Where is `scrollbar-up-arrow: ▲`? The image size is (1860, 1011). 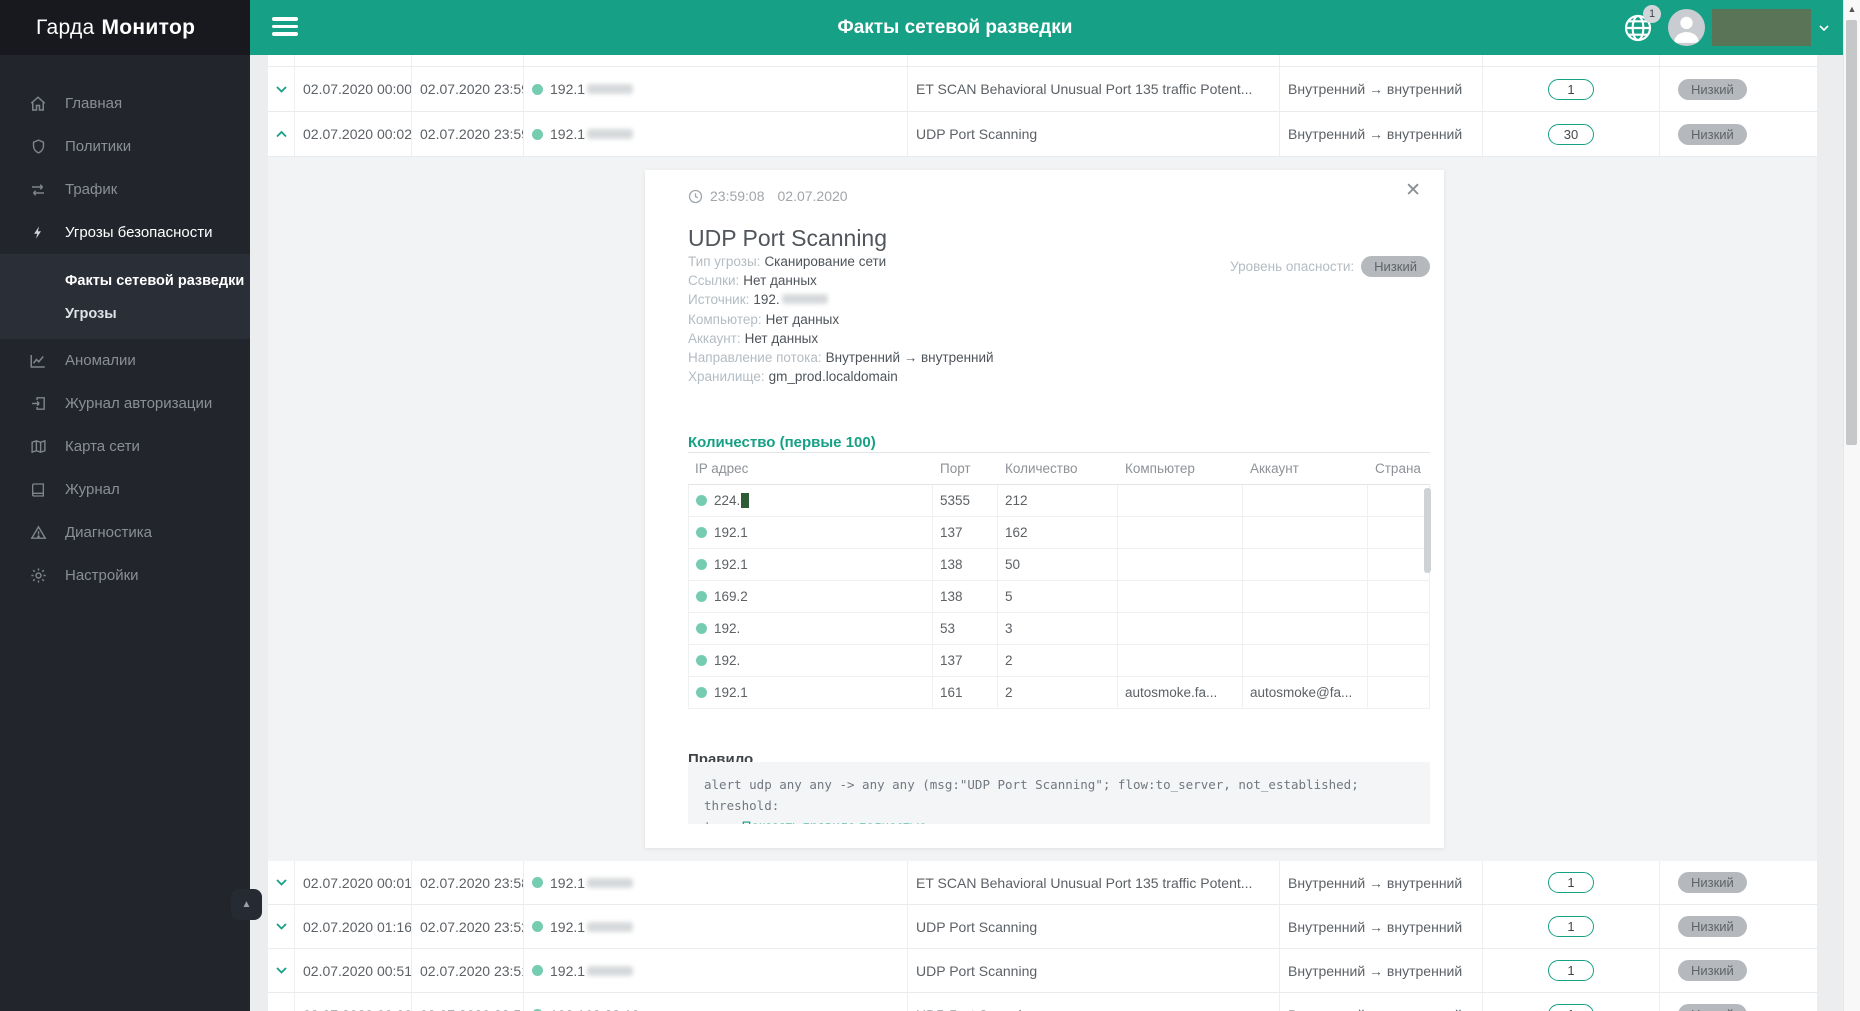 scrollbar-up-arrow: ▲ is located at coordinates (1852, 9).